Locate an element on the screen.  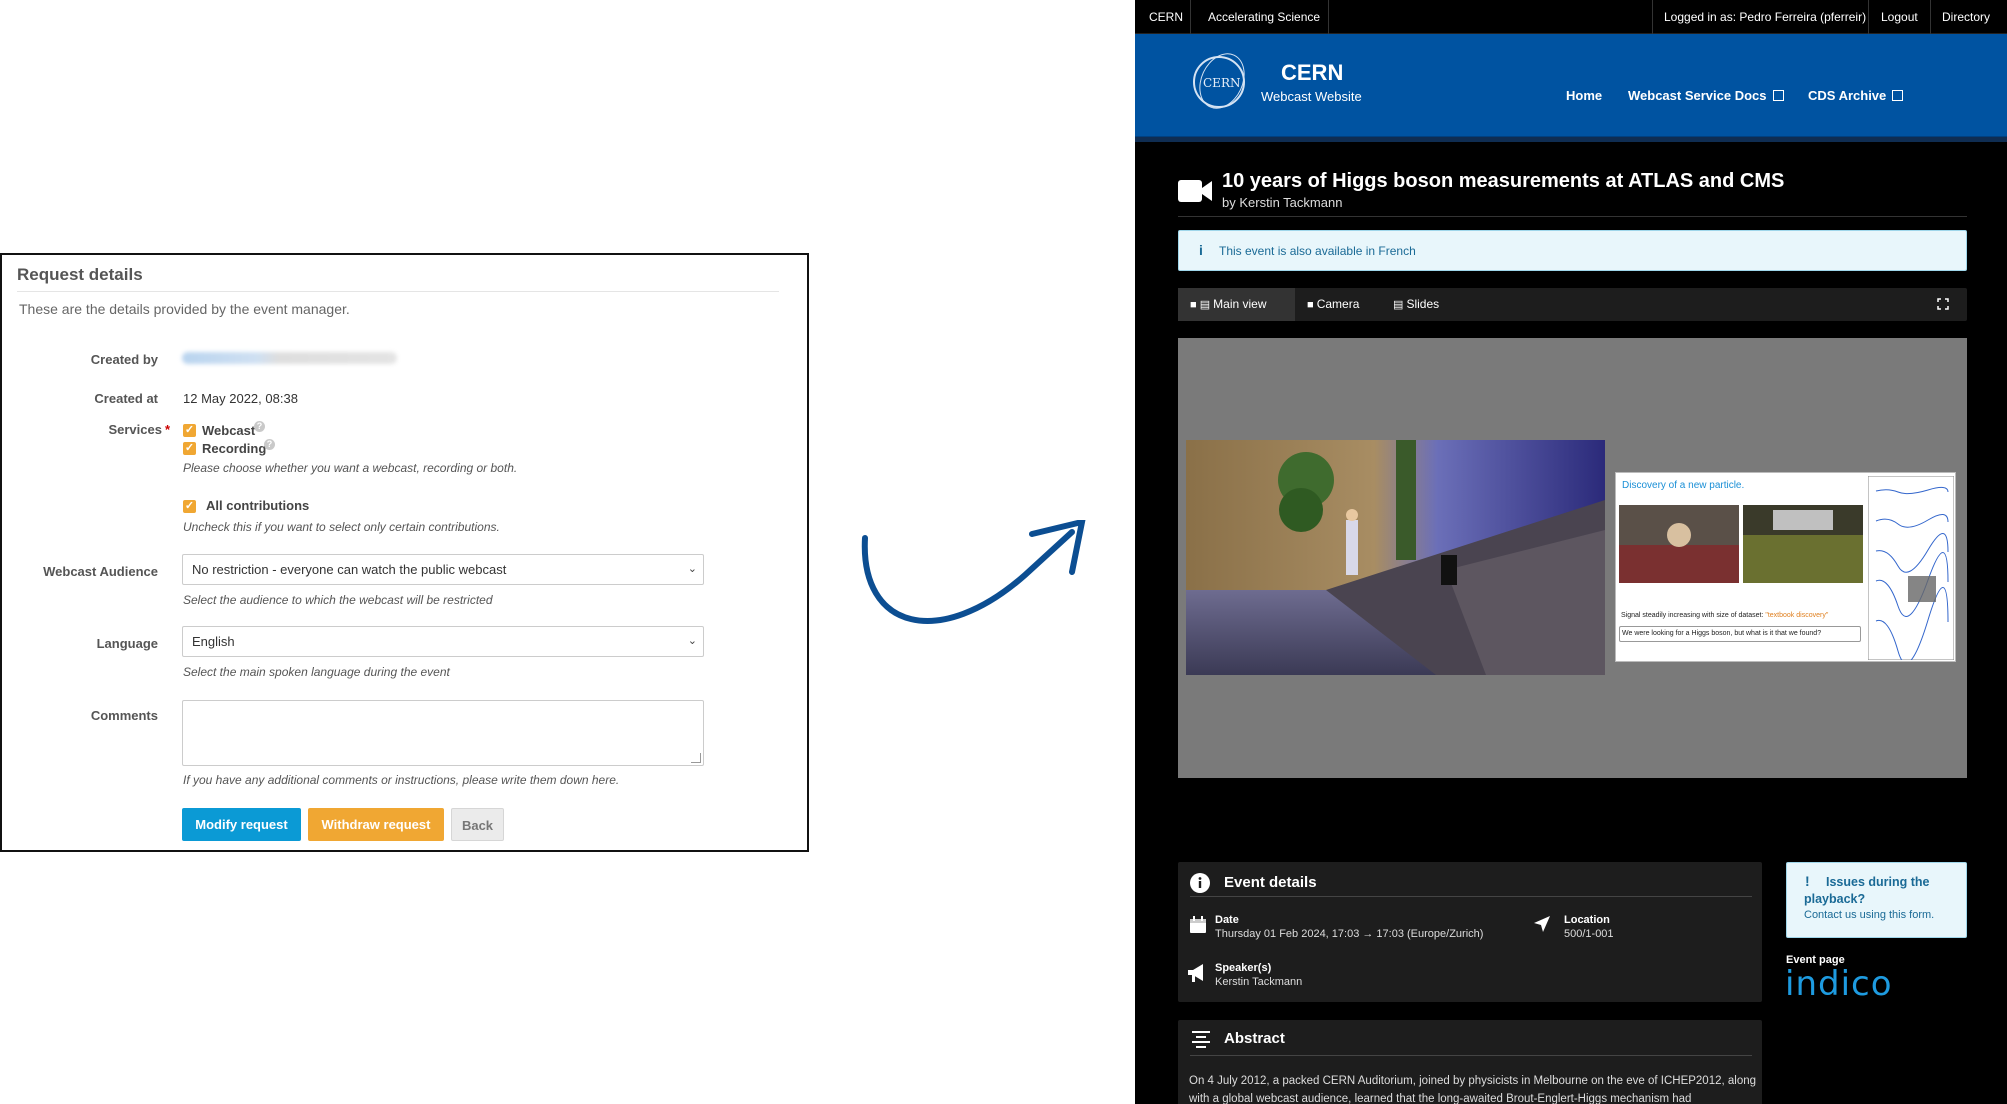
services-label: Services * is located at coordinates (139, 429).